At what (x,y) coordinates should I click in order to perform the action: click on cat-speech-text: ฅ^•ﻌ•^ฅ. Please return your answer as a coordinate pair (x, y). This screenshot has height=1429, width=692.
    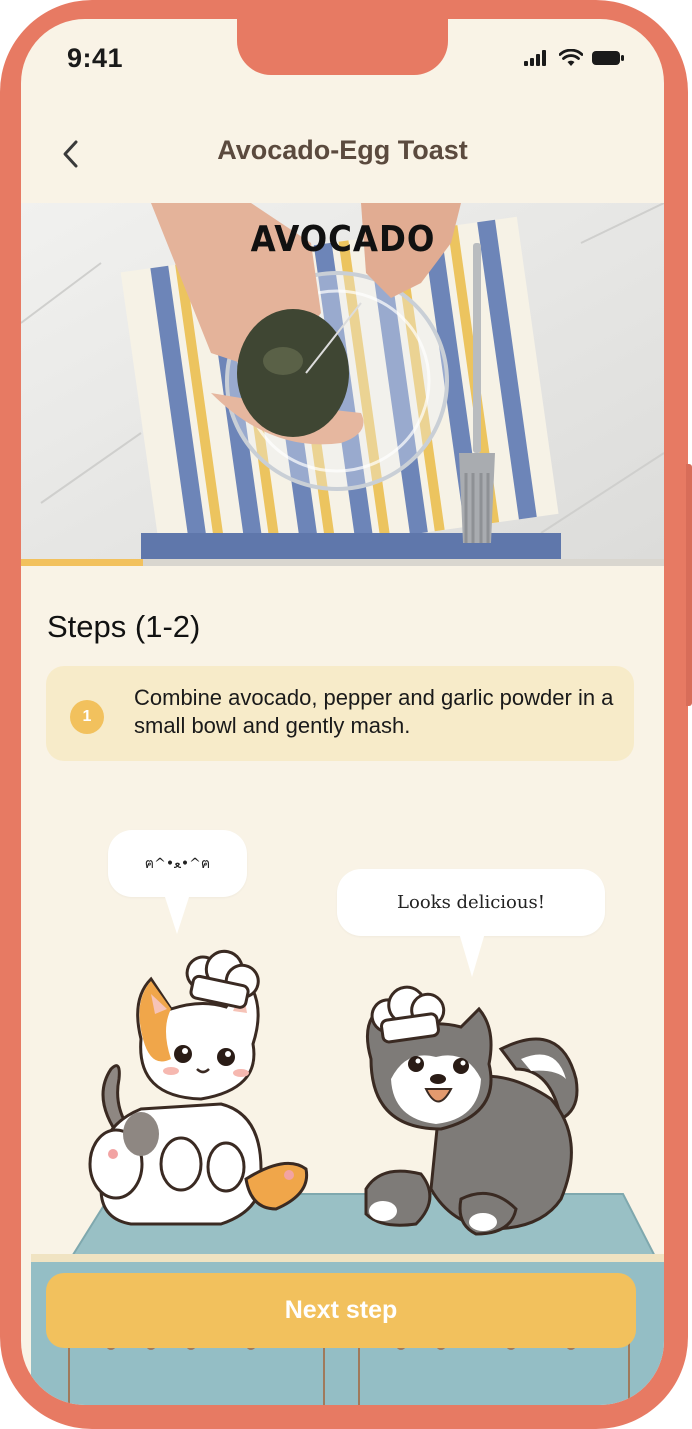
    Looking at the image, I should click on (177, 863).